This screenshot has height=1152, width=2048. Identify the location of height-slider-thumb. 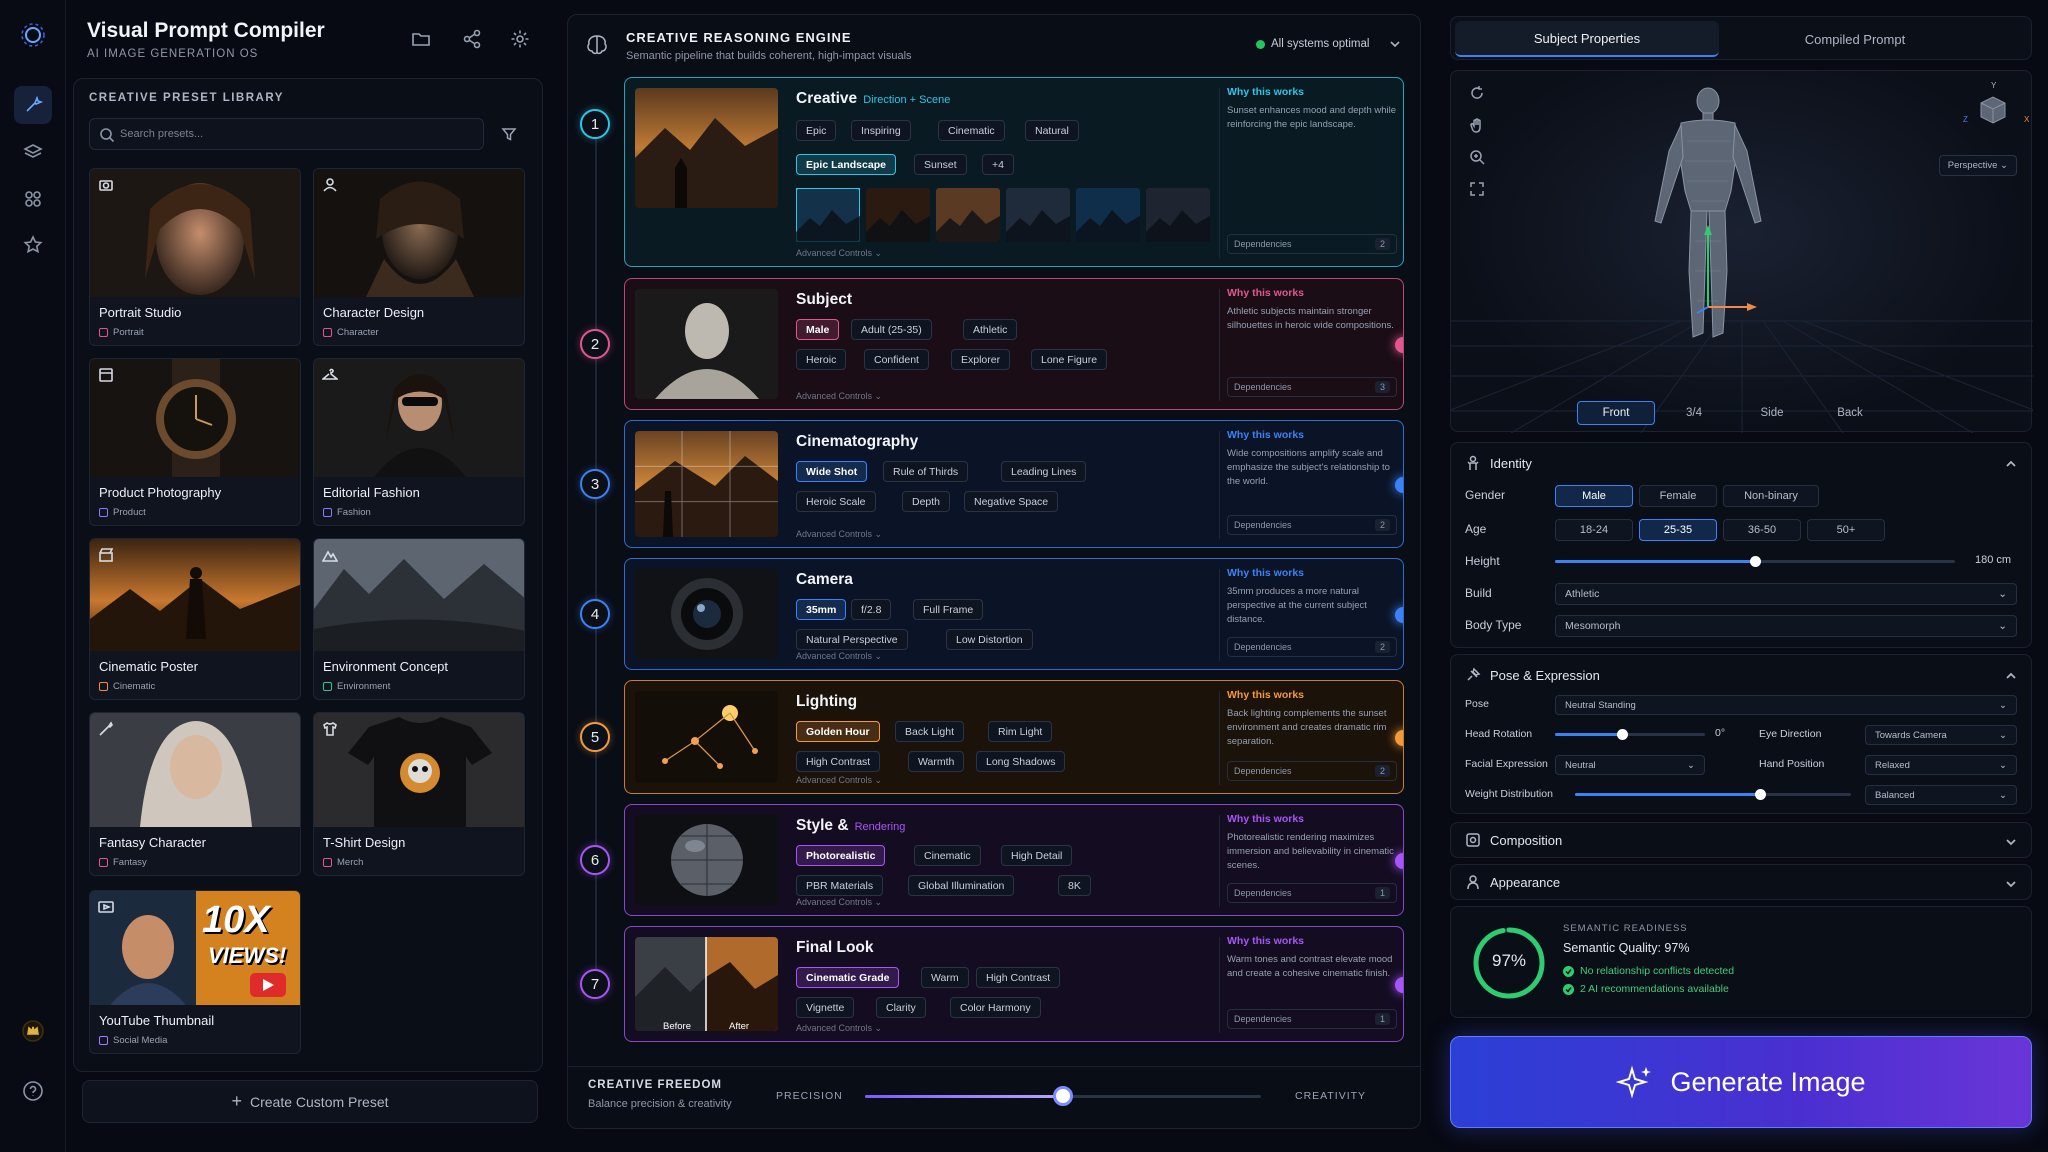
(1755, 561).